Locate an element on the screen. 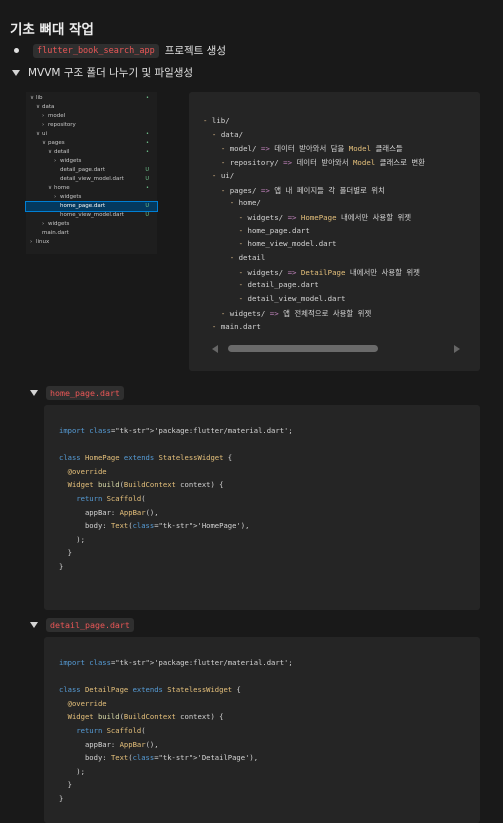 The image size is (503, 823). scroll-left-icon is located at coordinates (215, 349).